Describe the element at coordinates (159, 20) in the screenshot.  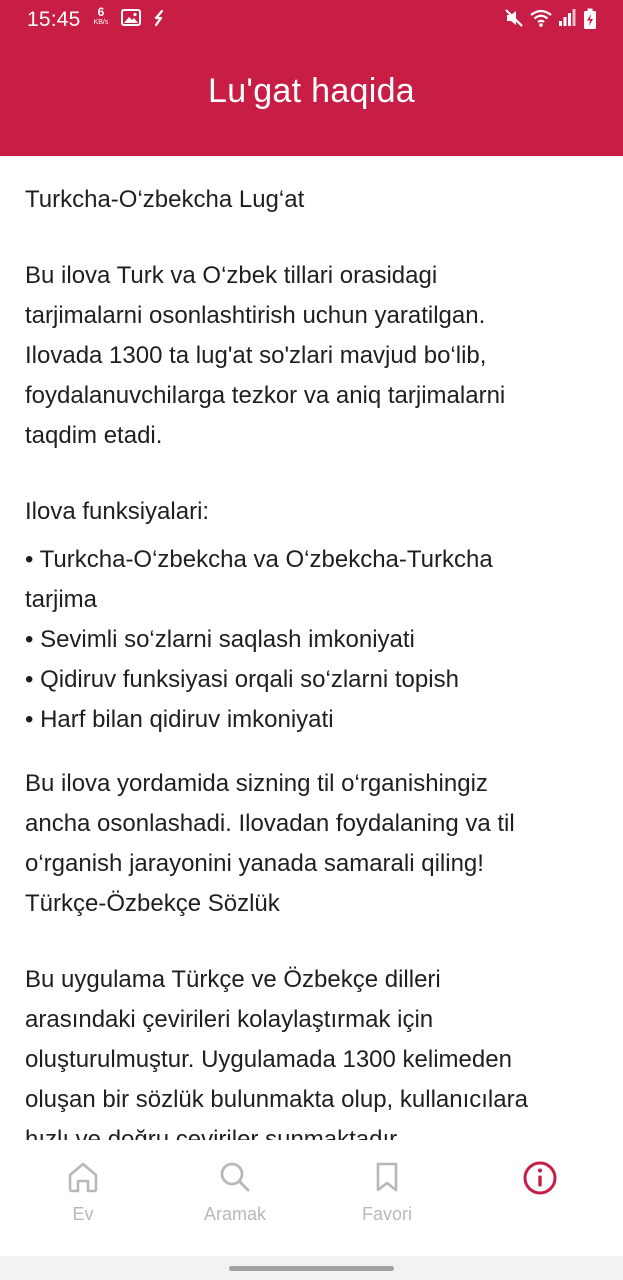
I see `sync-icon` at that location.